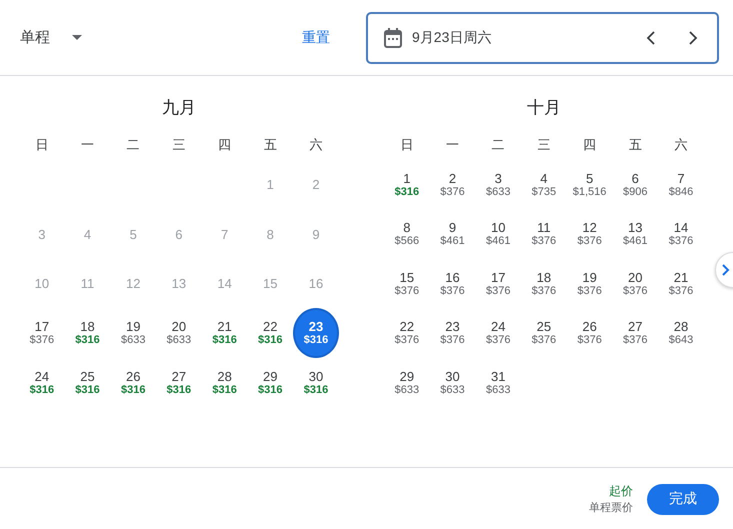 The image size is (733, 529). Describe the element at coordinates (611, 508) in the screenshot. I see `fare-note: 单程票价` at that location.